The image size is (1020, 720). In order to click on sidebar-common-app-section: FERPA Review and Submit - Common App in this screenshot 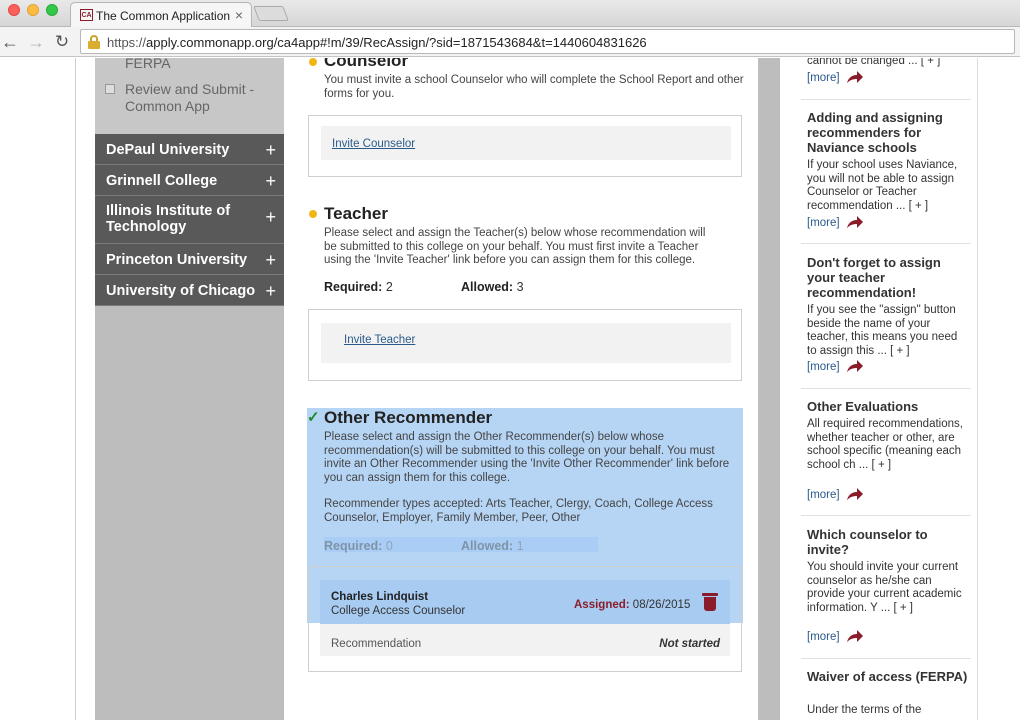, I will do `click(189, 96)`.